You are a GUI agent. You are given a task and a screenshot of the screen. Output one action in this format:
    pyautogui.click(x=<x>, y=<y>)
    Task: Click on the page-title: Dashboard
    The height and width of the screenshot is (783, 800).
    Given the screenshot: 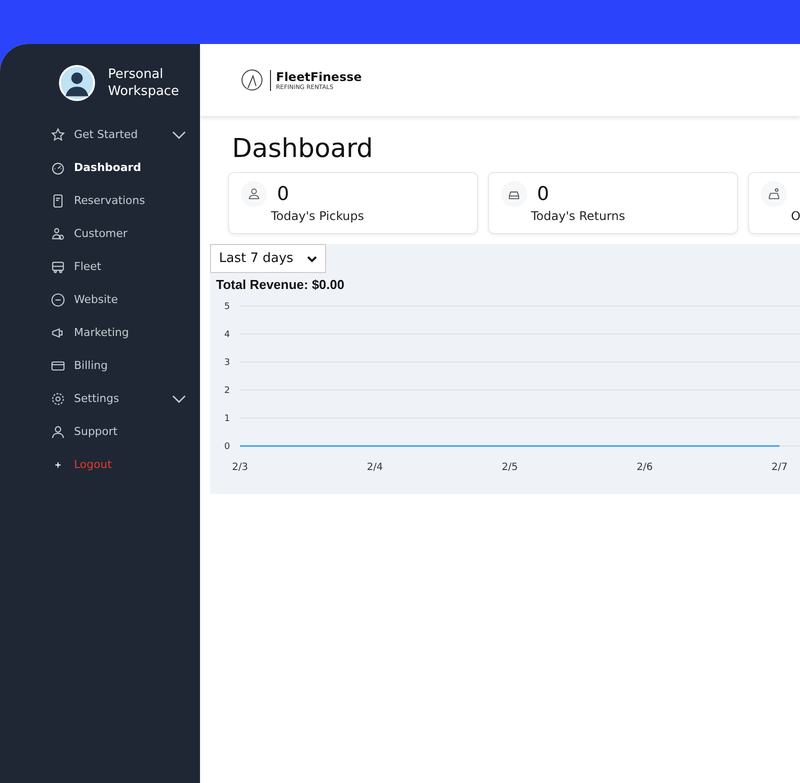 What is the action you would take?
    pyautogui.click(x=303, y=149)
    